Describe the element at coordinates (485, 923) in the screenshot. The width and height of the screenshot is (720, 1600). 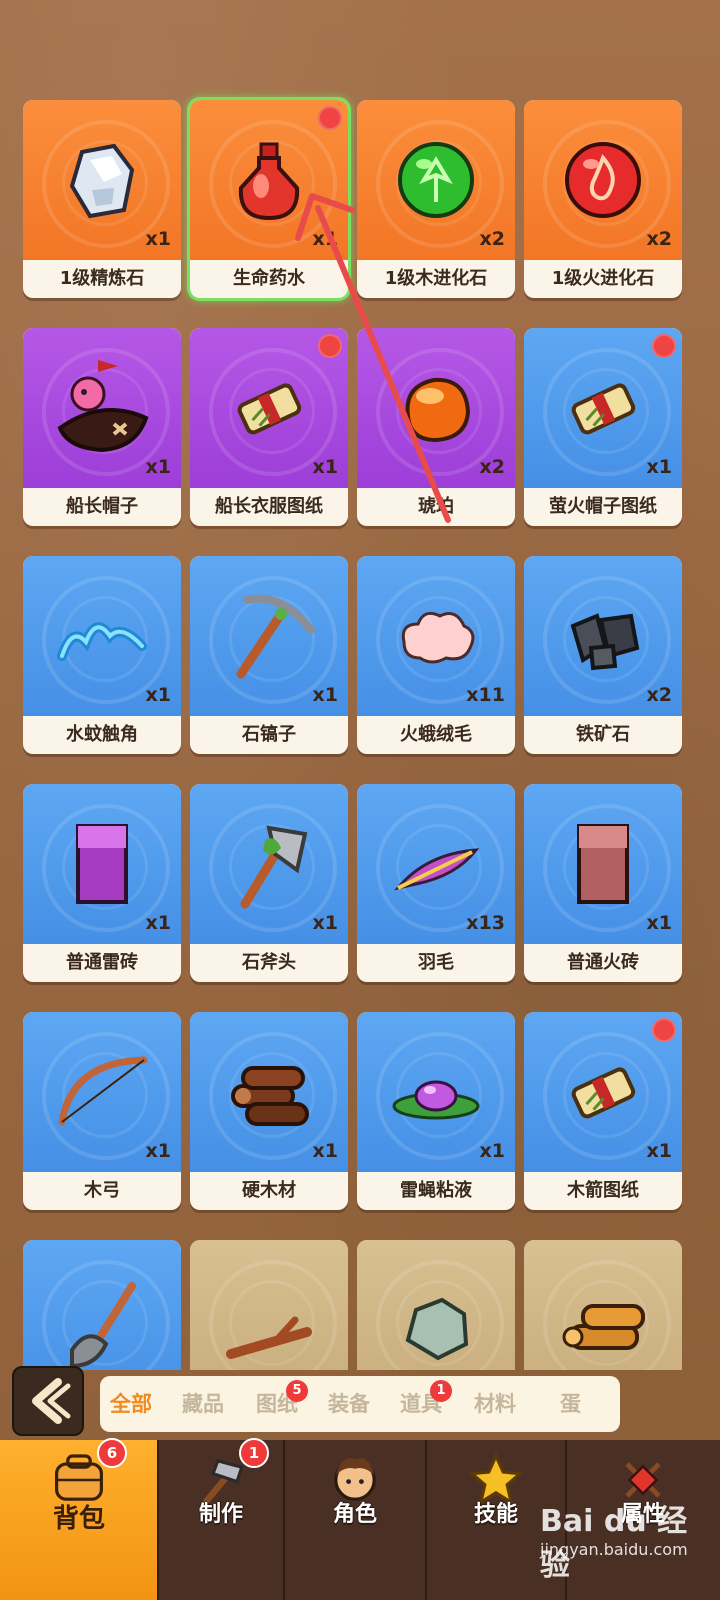
I see `item-quantity: x13` at that location.